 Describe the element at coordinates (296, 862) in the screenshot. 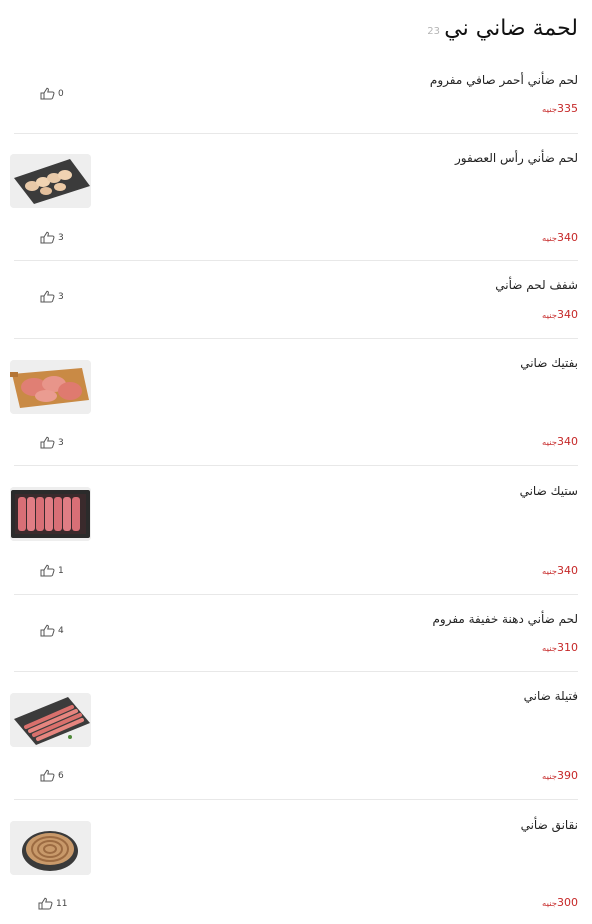

I see `menu-item: نقانق ضأني 300جنيه 11` at that location.